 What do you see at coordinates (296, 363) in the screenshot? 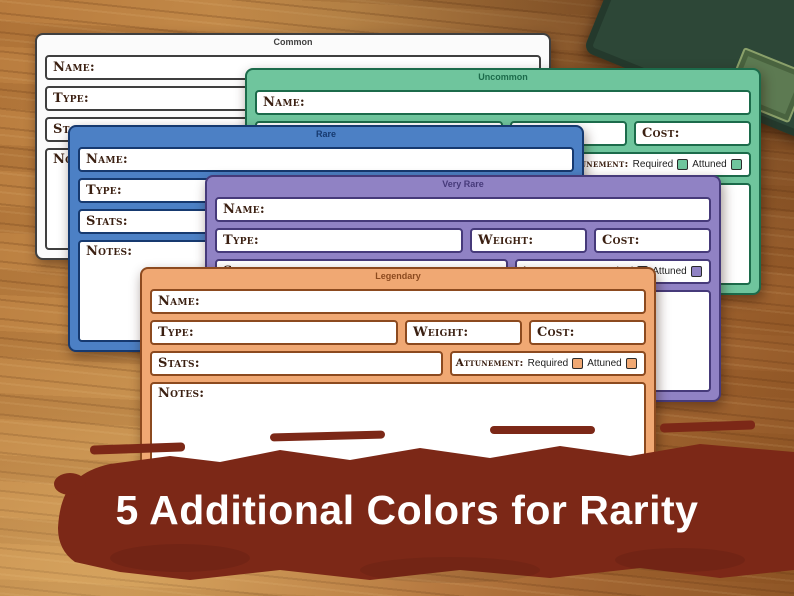
I see `stats-field: Stats:` at bounding box center [296, 363].